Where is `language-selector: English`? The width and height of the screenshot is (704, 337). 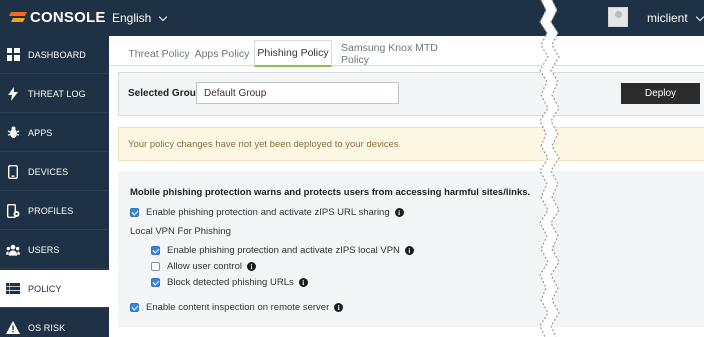
language-selector: English is located at coordinates (140, 18).